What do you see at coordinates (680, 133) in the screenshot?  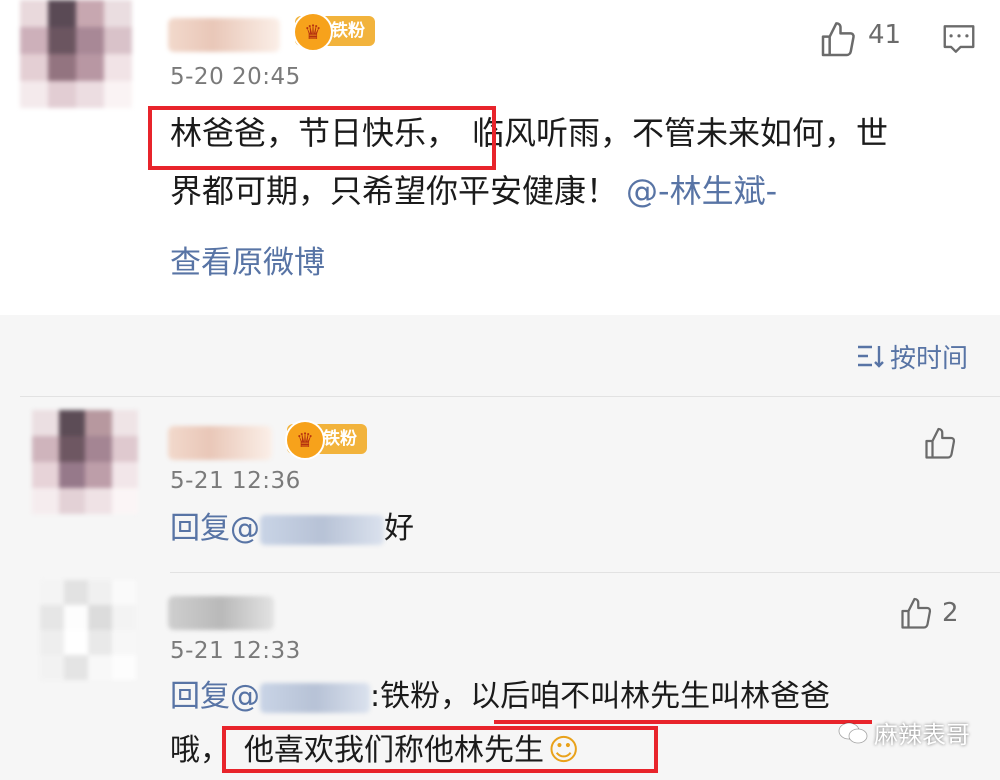 I see `post-text-rest: 临风听雨，不管未来如何，世` at bounding box center [680, 133].